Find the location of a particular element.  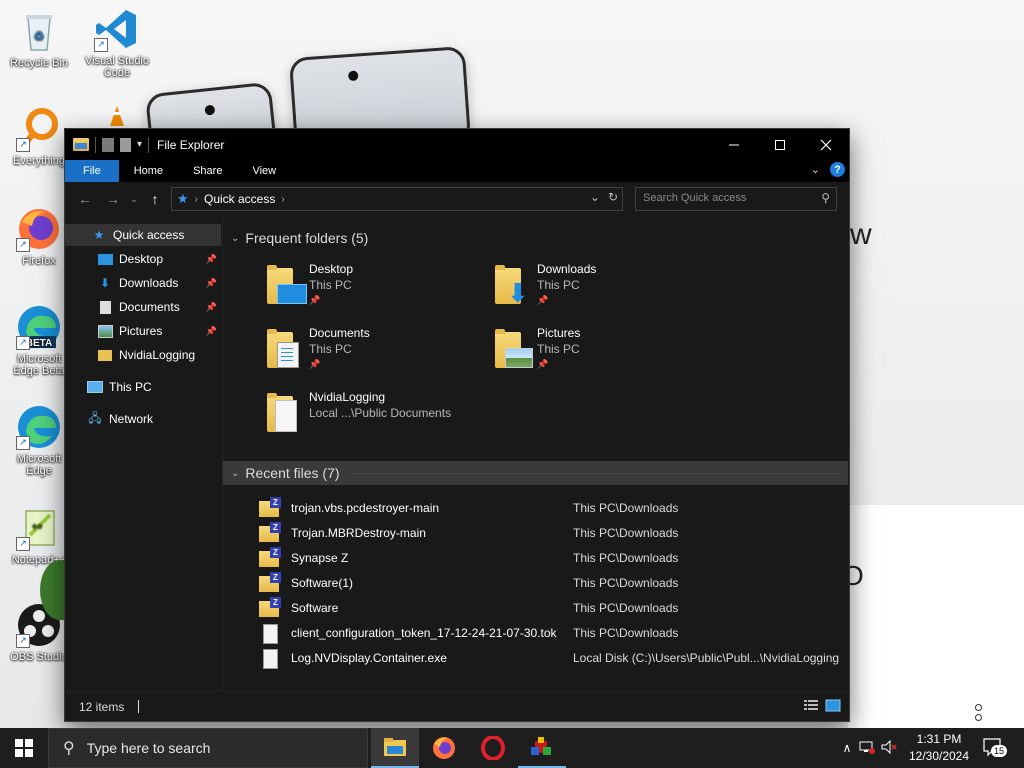

recent-file-row: Software This PC\Downloads is located at coordinates (535, 607).